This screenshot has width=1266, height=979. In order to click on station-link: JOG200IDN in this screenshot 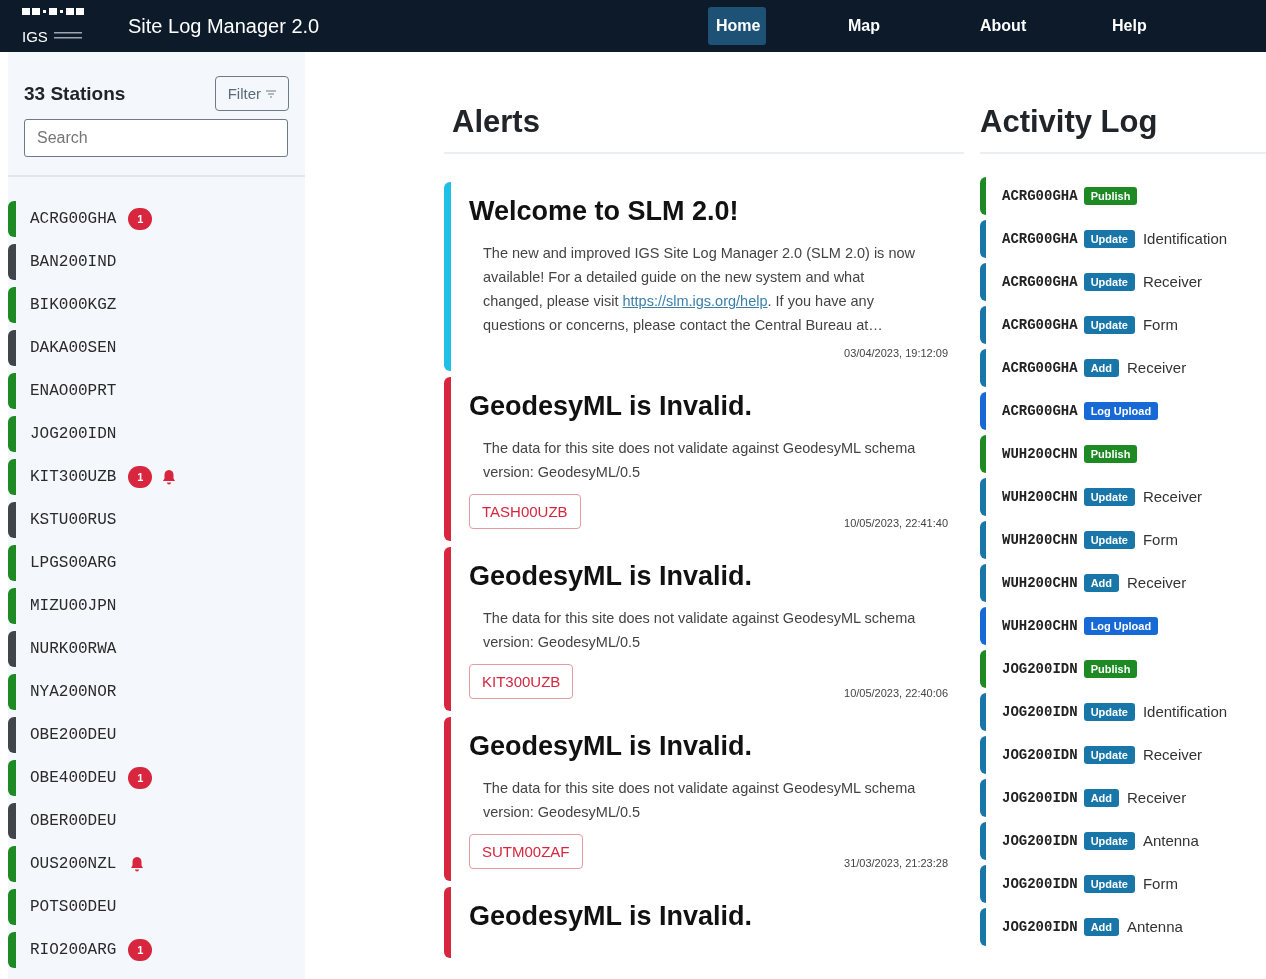, I will do `click(73, 433)`.